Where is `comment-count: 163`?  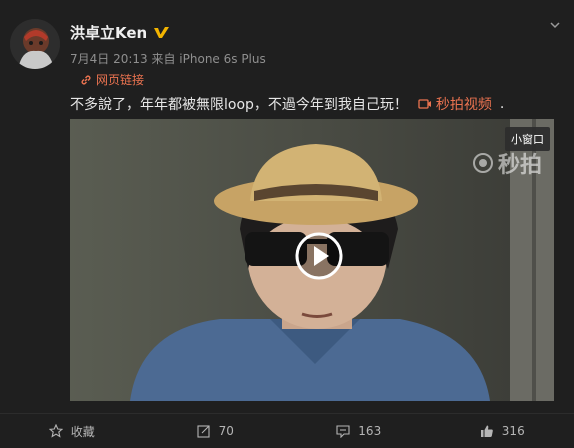 comment-count: 163 is located at coordinates (369, 431).